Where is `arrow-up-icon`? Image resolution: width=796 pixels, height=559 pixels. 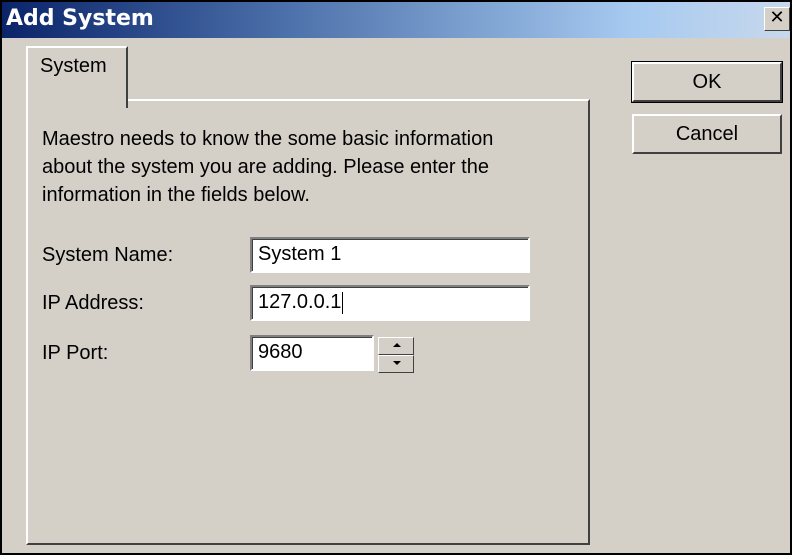 arrow-up-icon is located at coordinates (397, 345).